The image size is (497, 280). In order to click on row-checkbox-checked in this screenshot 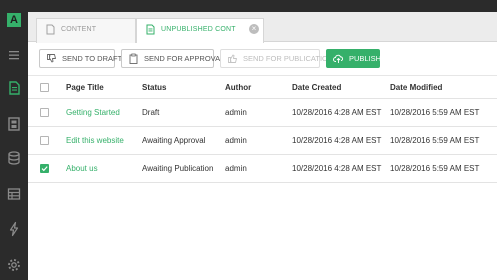, I will do `click(44, 168)`.